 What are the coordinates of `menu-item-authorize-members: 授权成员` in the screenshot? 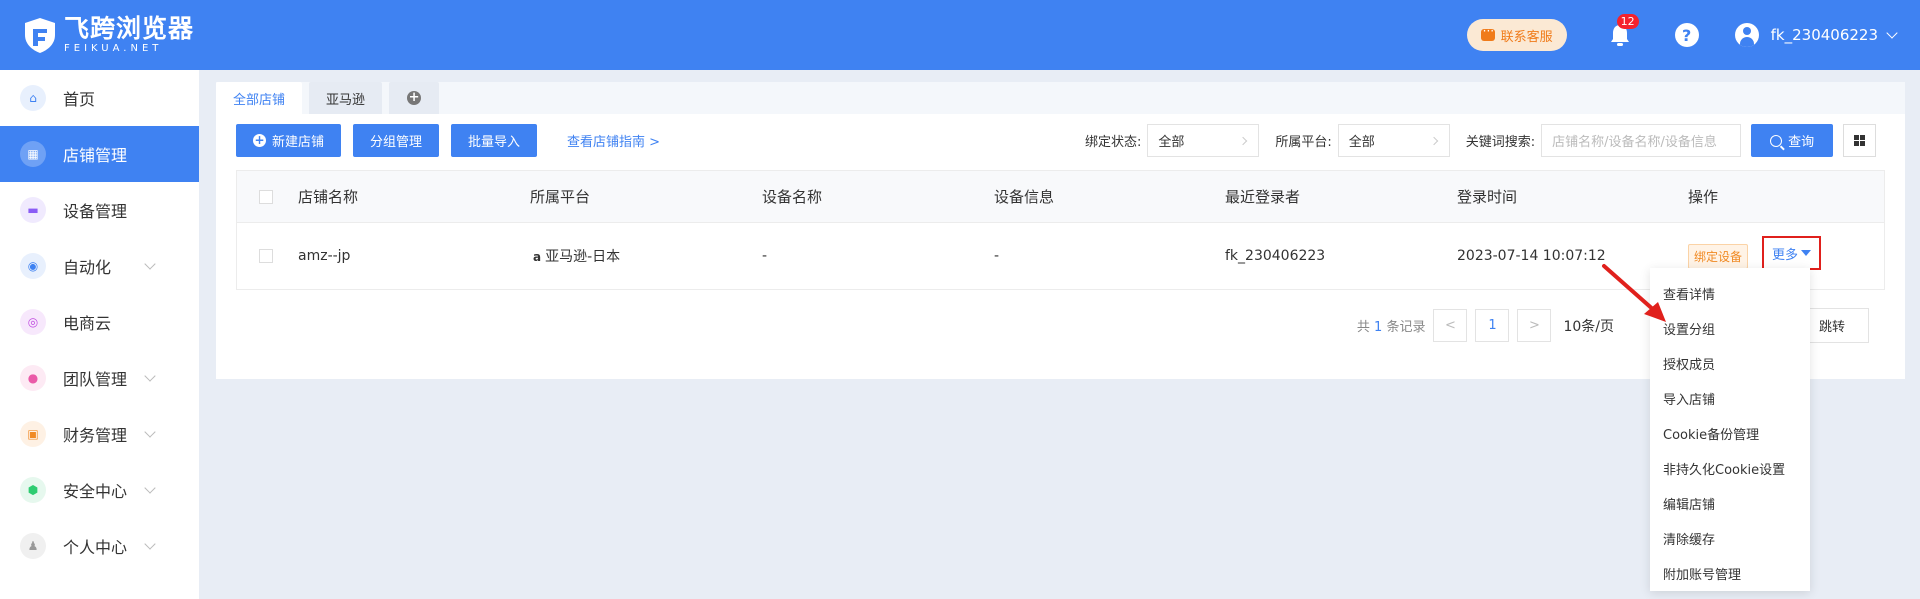 It's located at (1730, 363).